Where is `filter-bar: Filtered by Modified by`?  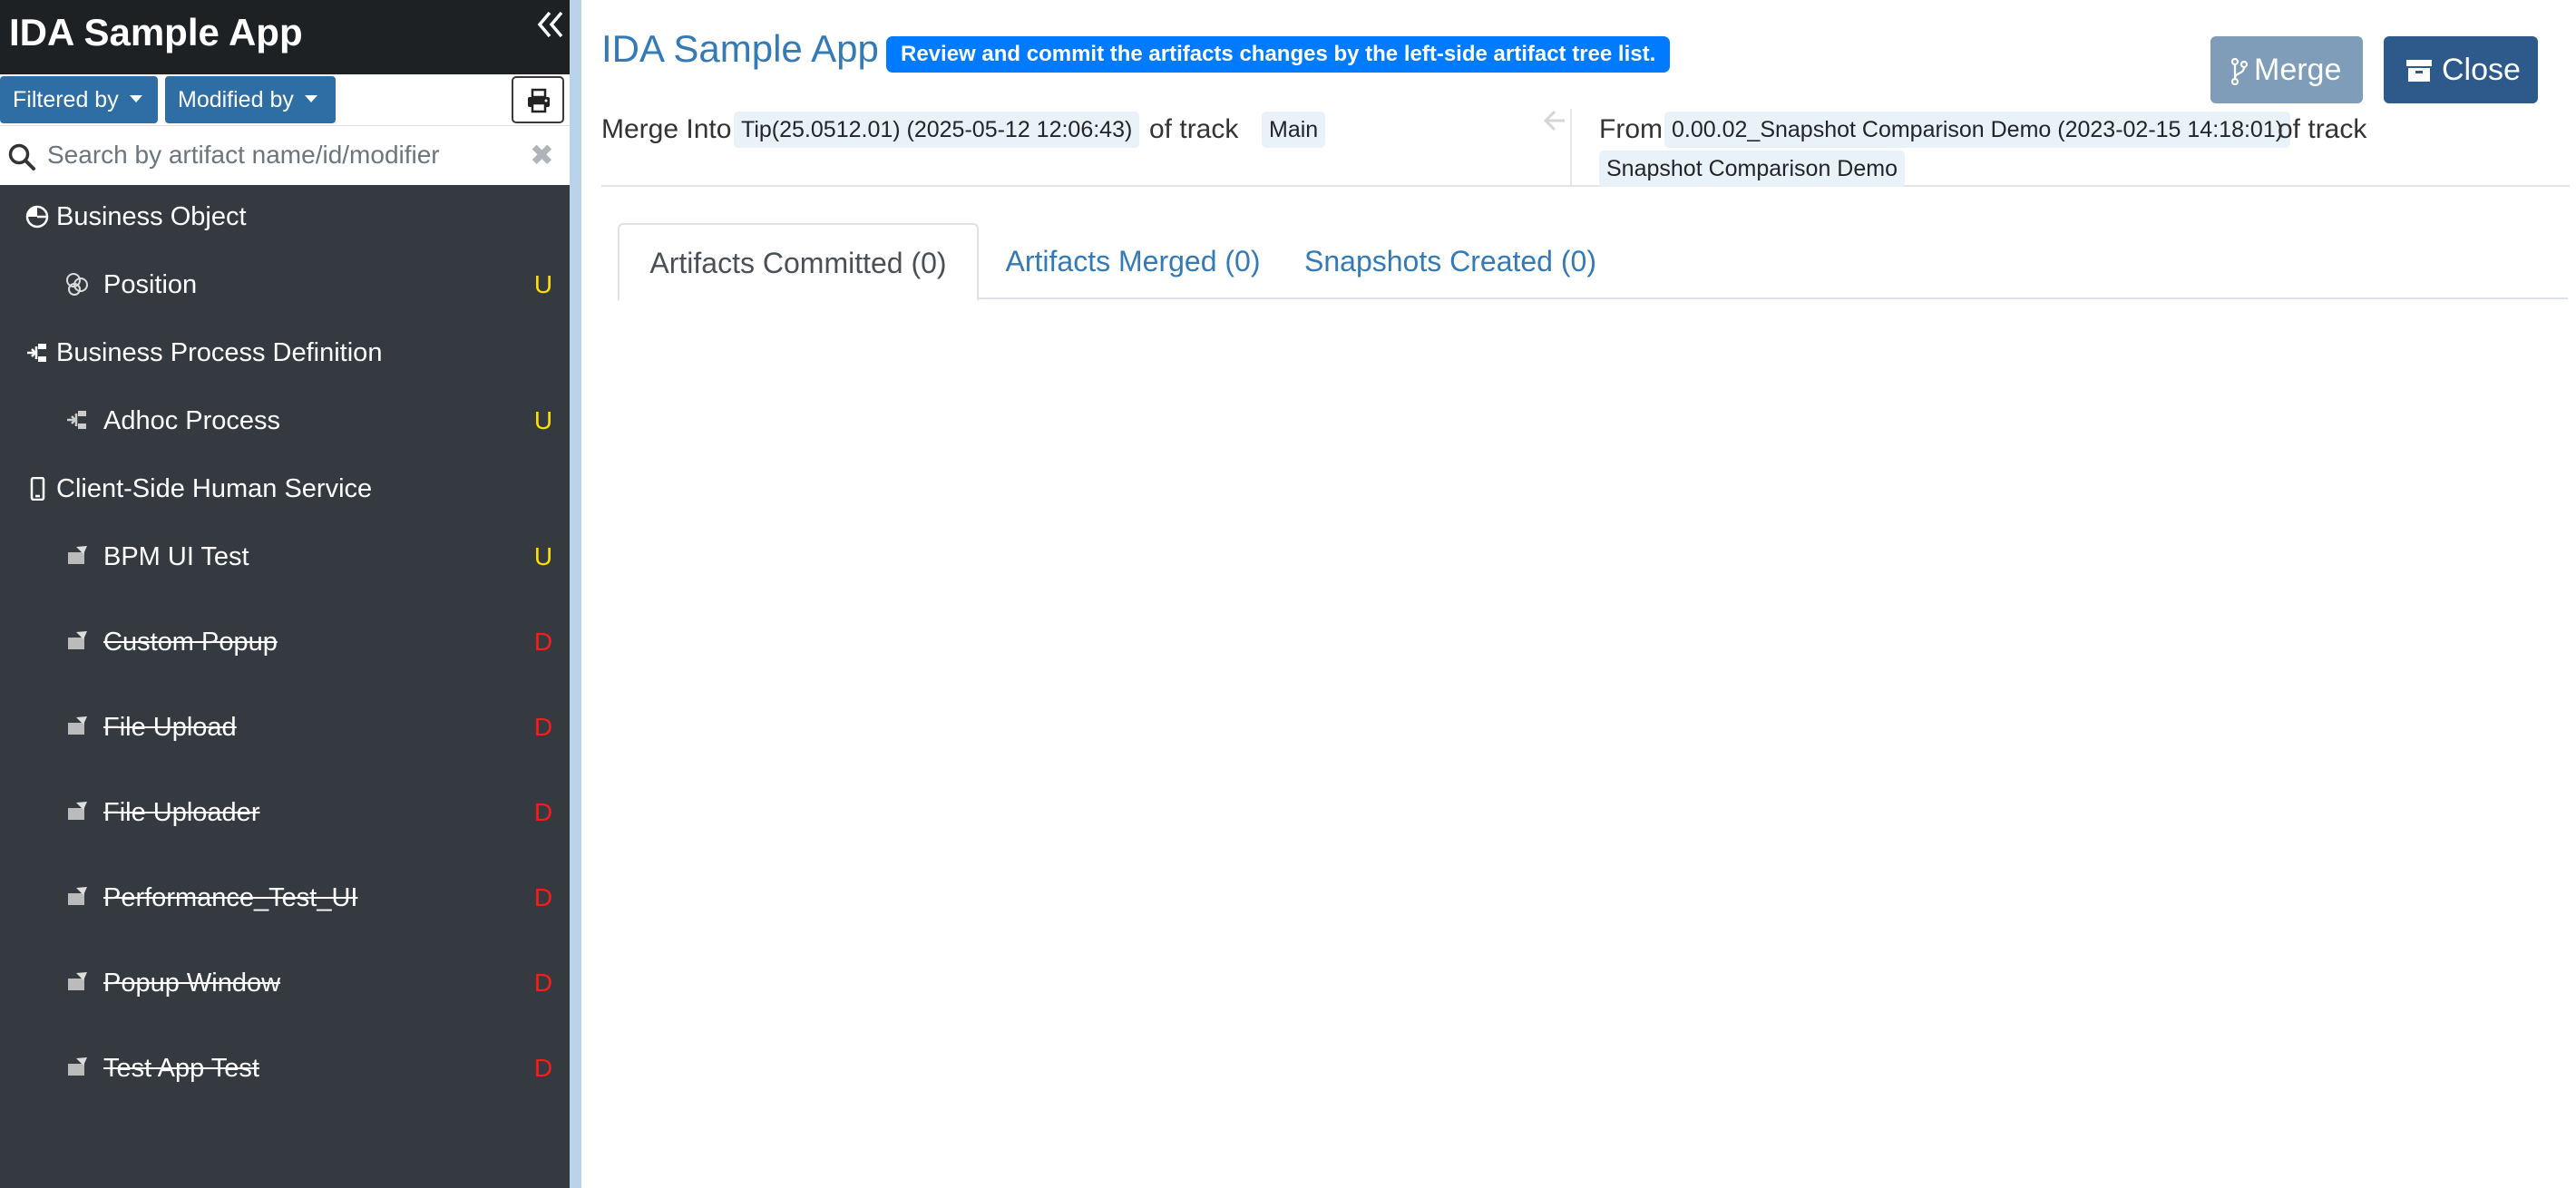
filter-bar: Filtered by Modified by is located at coordinates (285, 99).